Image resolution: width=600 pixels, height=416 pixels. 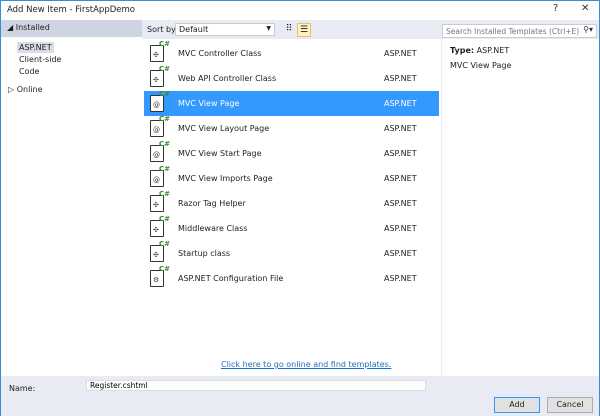 What do you see at coordinates (220, 153) in the screenshot?
I see `template-name: MVC View Start Page` at bounding box center [220, 153].